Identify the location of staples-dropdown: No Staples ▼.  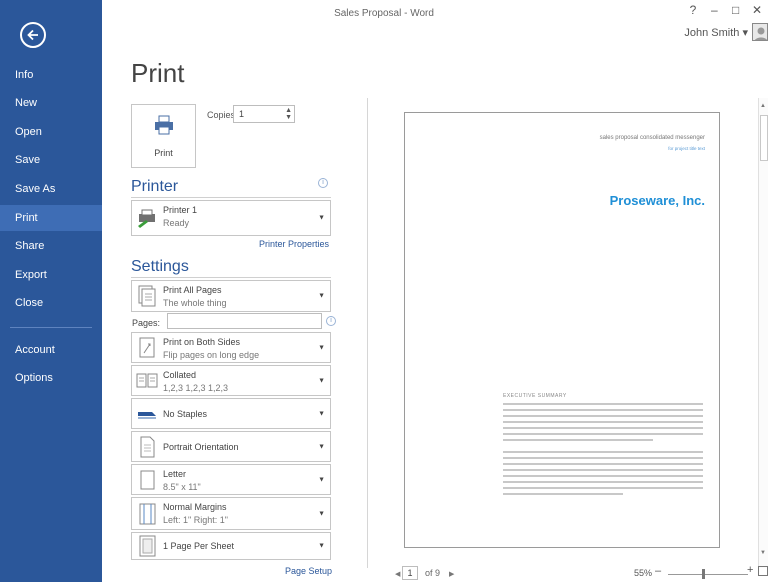
(231, 413).